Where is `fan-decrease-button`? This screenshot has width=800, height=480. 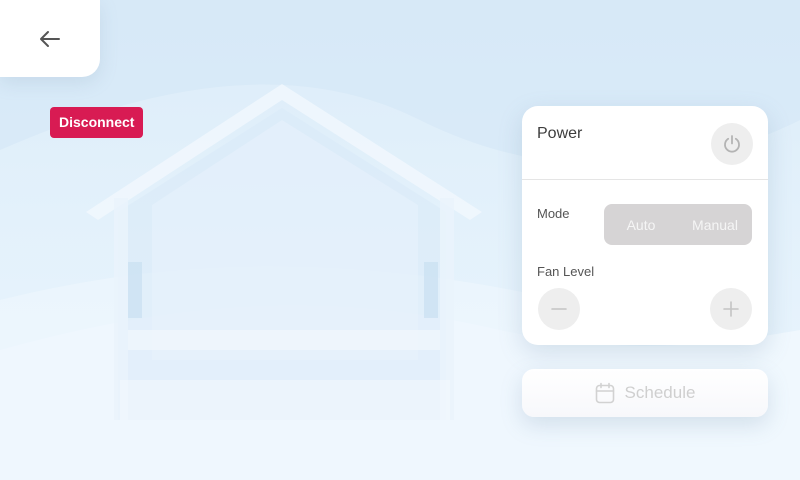
fan-decrease-button is located at coordinates (559, 309).